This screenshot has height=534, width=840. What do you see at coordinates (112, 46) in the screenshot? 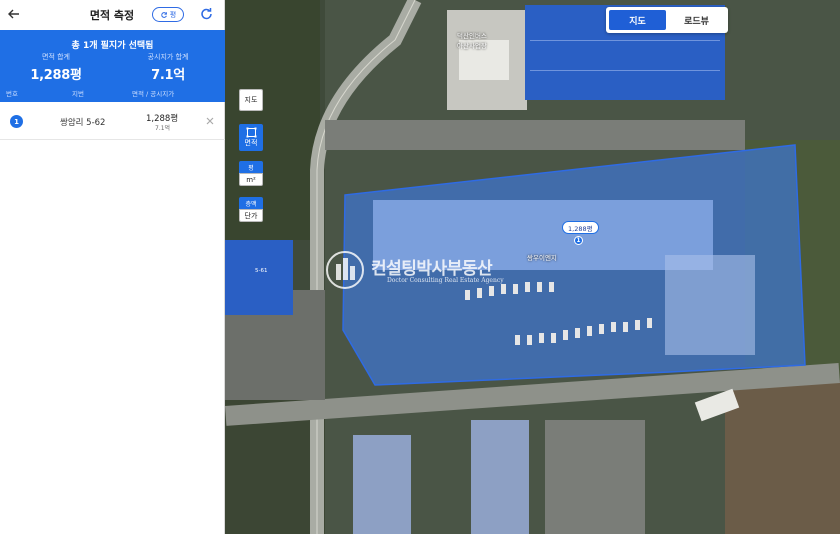
I see `summary-title: 총 1개 필지가 선택됨` at bounding box center [112, 46].